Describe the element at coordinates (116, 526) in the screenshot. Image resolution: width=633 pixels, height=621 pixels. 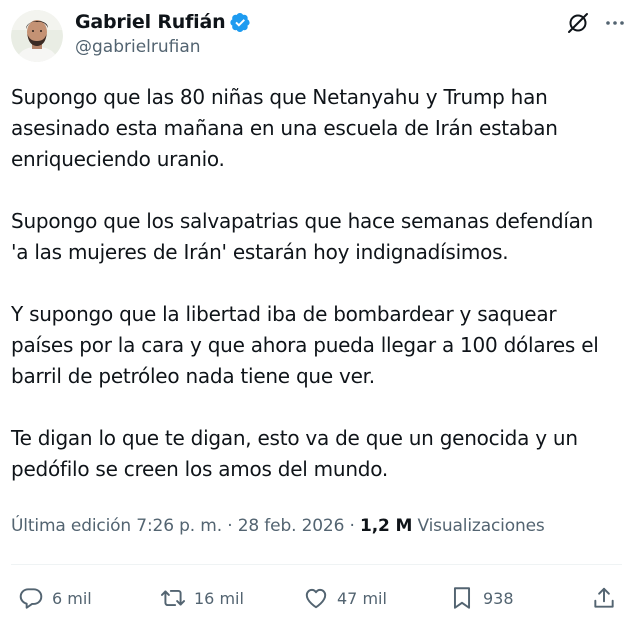
I see `edited-time-link: Última edición 7:26 p. m.` at that location.